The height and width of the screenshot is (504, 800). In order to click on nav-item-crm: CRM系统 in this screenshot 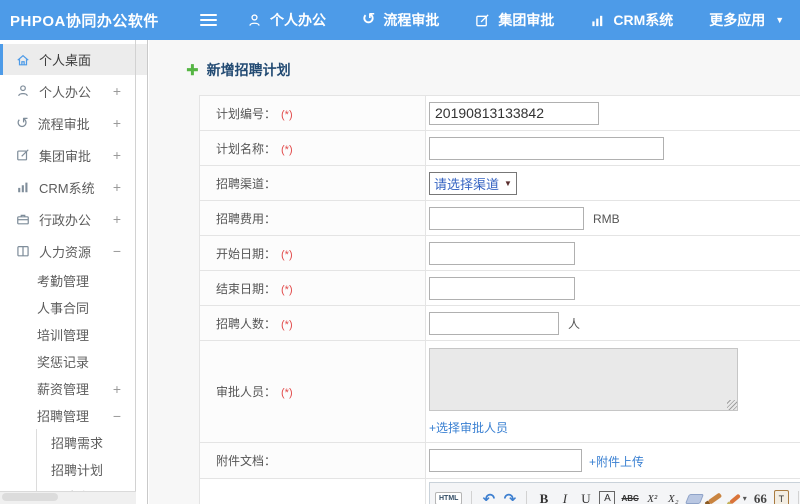, I will do `click(631, 20)`.